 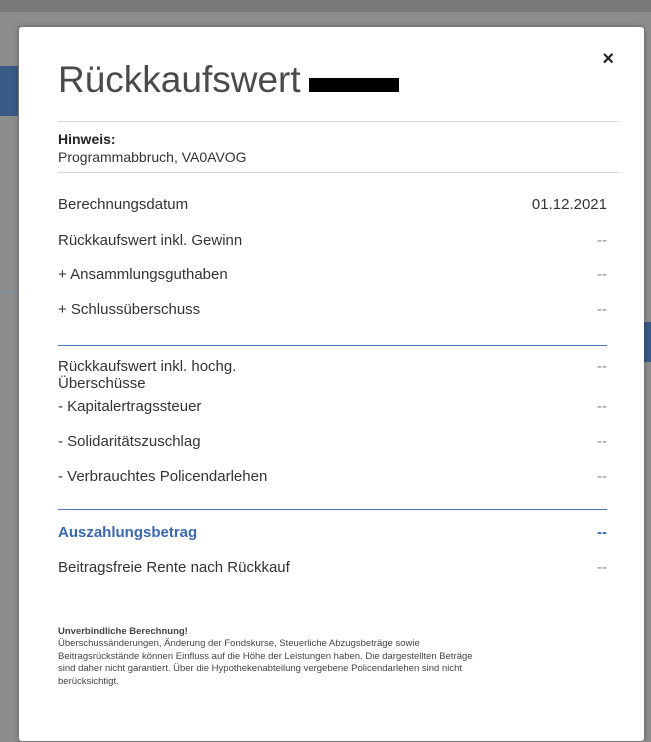 What do you see at coordinates (332, 441) in the screenshot?
I see `row-solidarity-surcharge: - Solidaritätszuschlag --` at bounding box center [332, 441].